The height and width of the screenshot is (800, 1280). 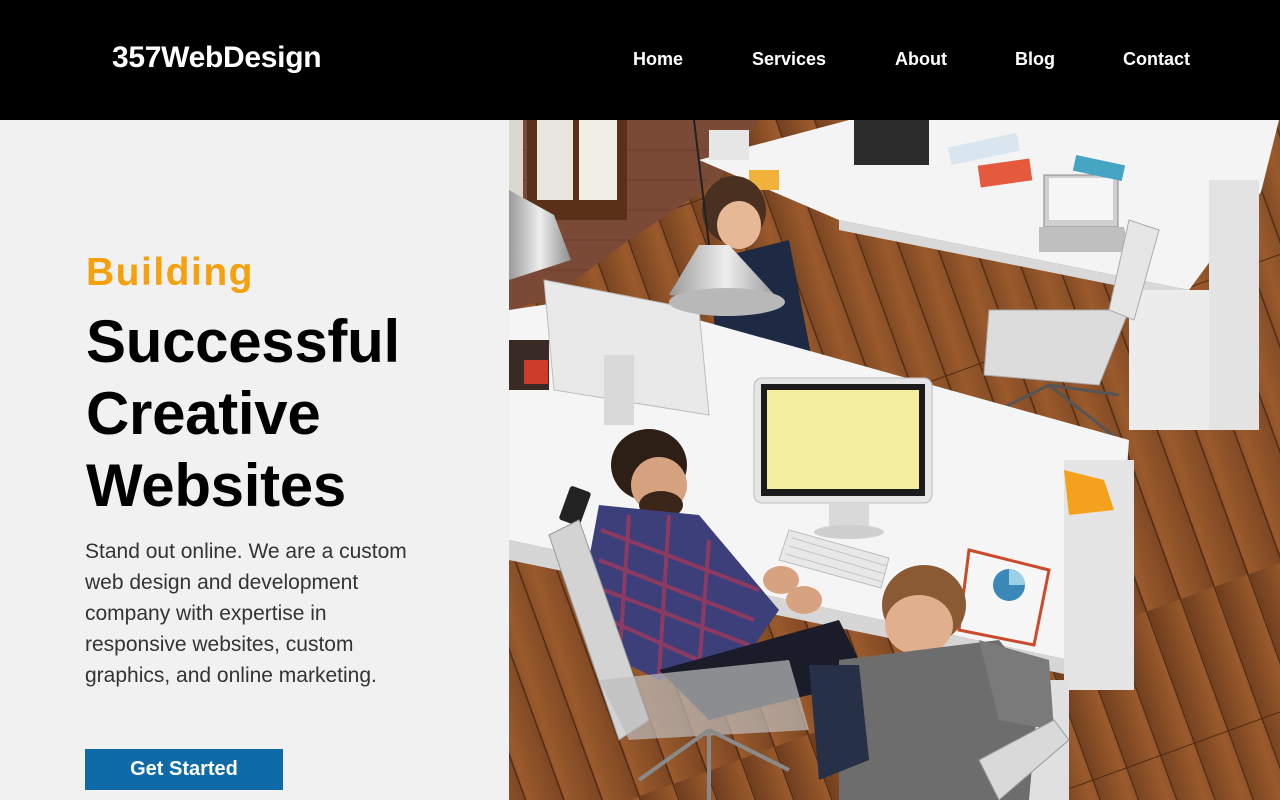 I want to click on nav-contact: Contact, so click(x=1156, y=59).